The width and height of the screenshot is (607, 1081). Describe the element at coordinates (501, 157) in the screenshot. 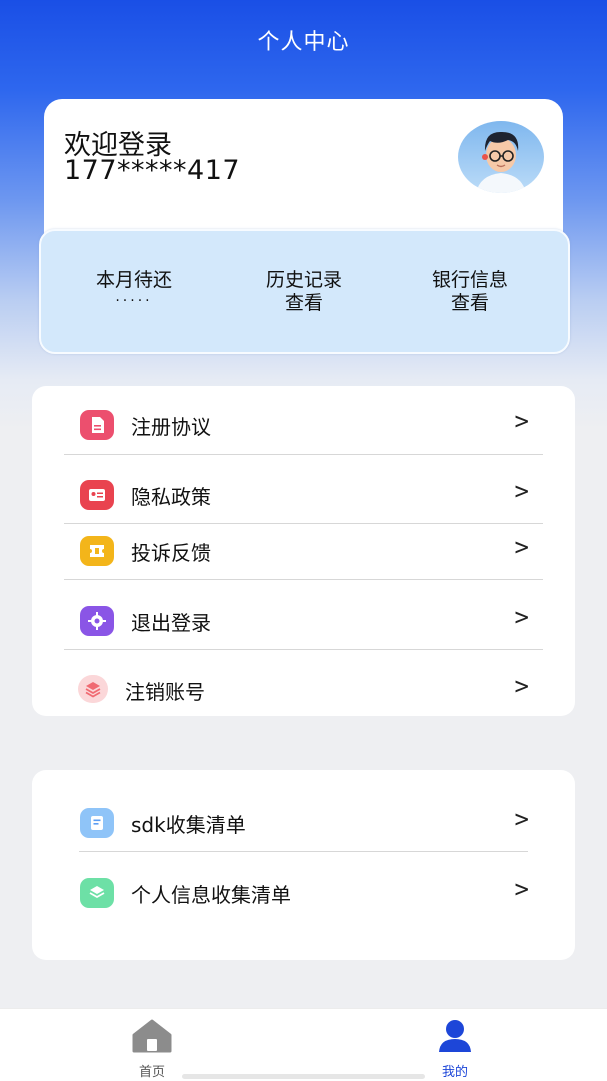

I see `user-avatar-icon` at that location.